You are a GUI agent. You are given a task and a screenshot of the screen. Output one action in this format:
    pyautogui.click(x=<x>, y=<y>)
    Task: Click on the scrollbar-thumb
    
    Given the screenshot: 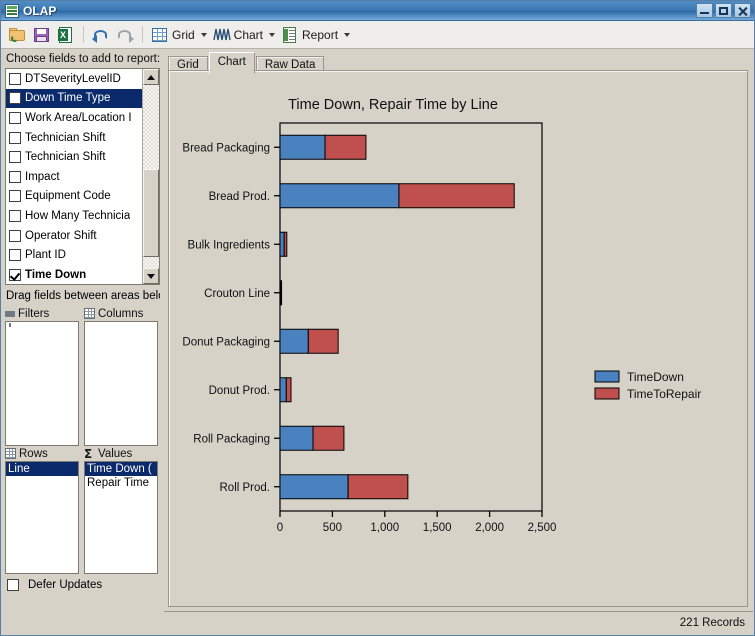 What is the action you would take?
    pyautogui.click(x=151, y=213)
    